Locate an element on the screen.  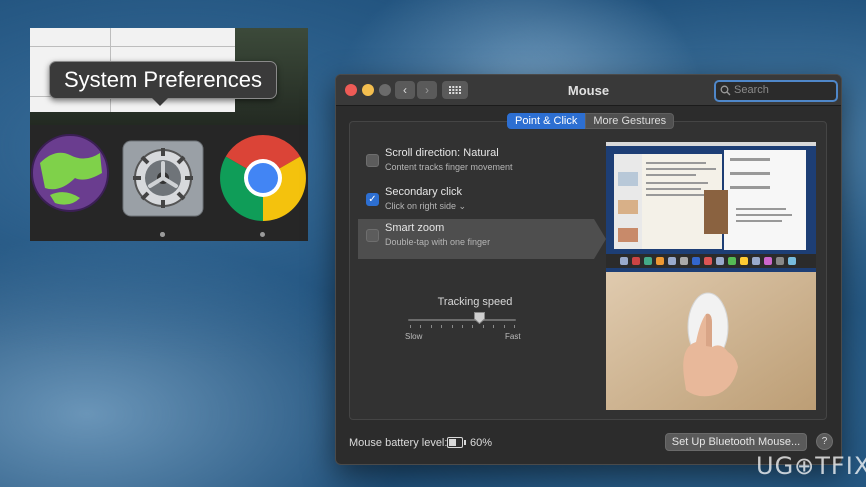
search-icon is located at coordinates (725, 90).